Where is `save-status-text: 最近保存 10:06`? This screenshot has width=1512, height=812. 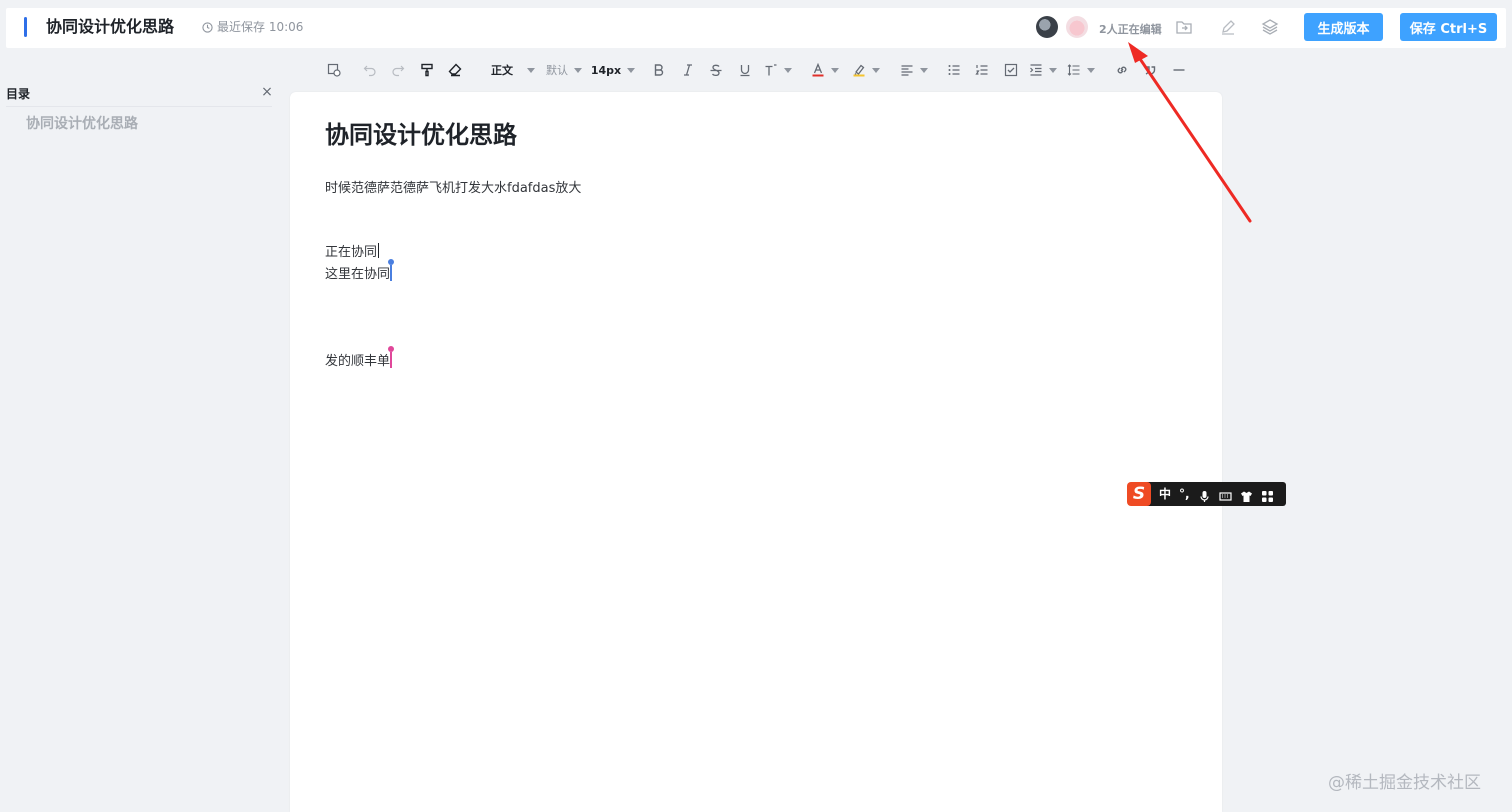 save-status-text: 最近保存 10:06 is located at coordinates (260, 27).